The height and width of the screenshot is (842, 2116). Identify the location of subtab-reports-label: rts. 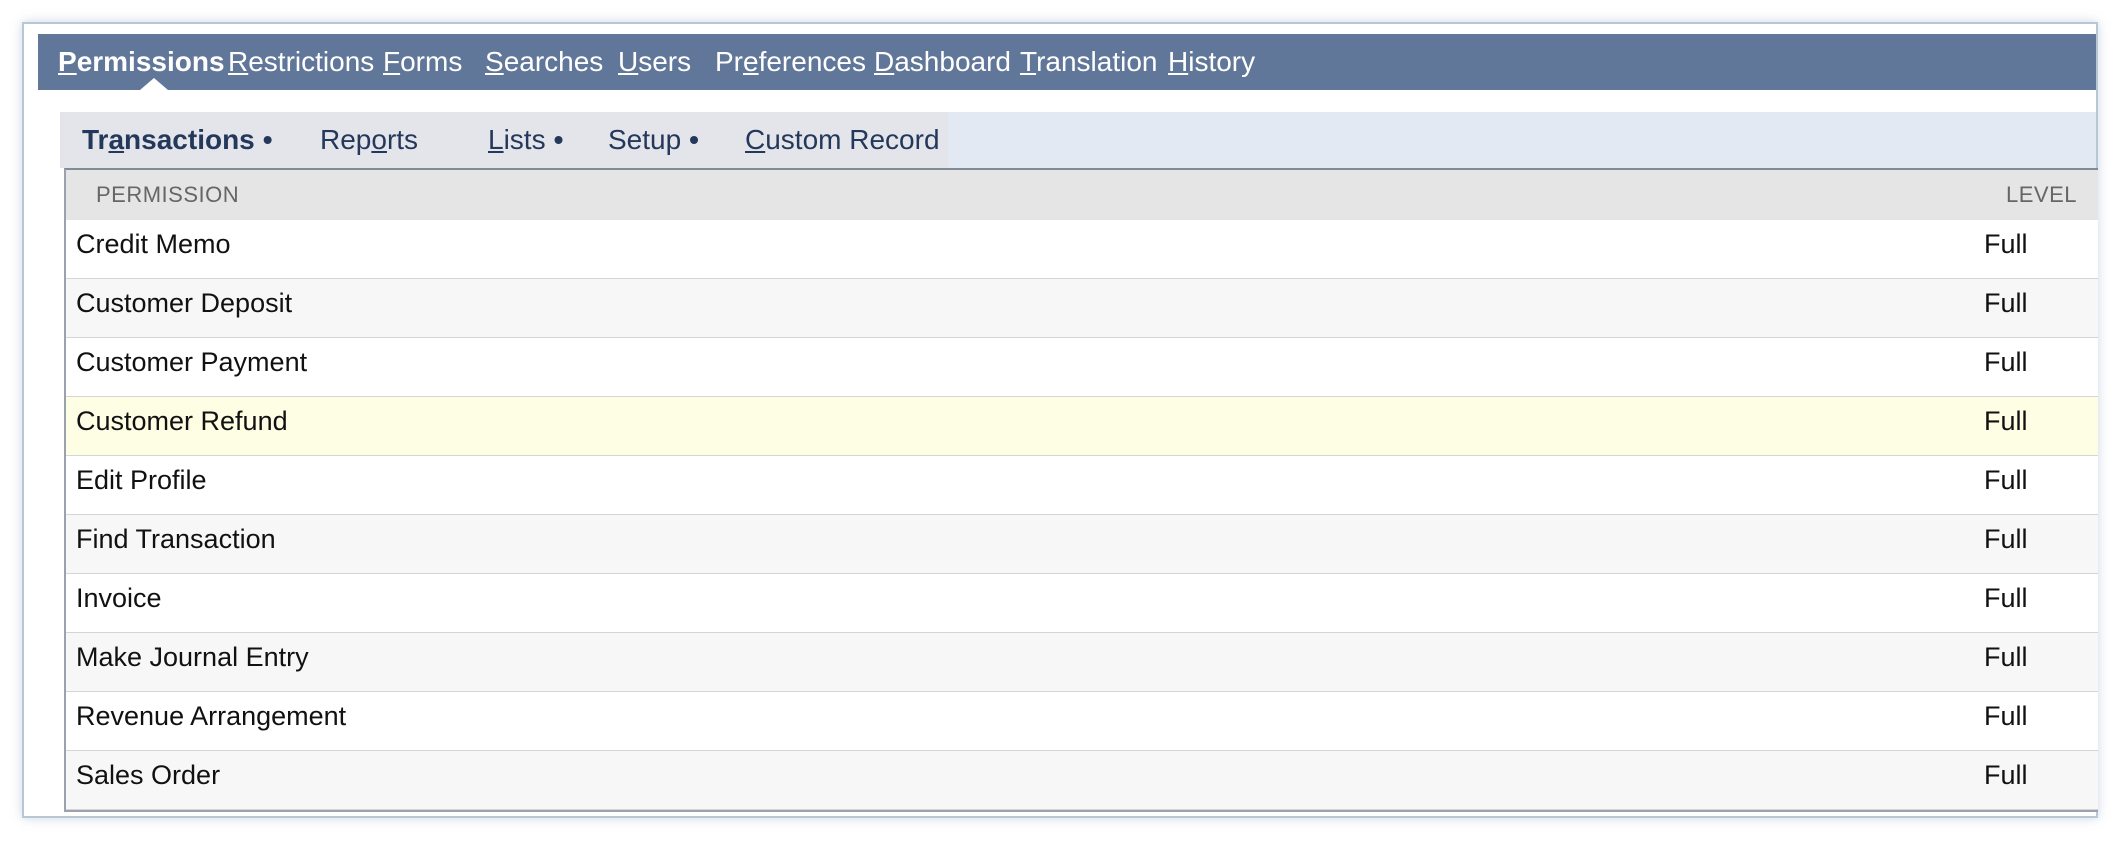
(402, 139).